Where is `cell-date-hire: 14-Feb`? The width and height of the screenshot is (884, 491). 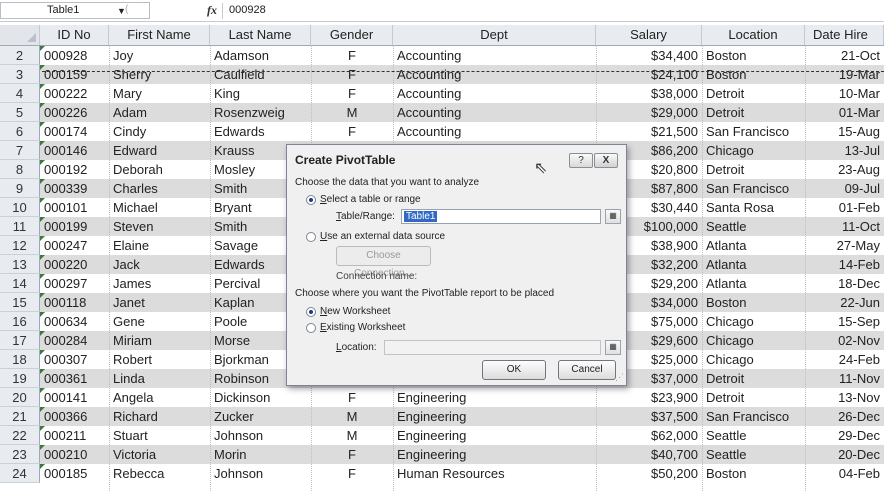 cell-date-hire: 14-Feb is located at coordinates (844, 264).